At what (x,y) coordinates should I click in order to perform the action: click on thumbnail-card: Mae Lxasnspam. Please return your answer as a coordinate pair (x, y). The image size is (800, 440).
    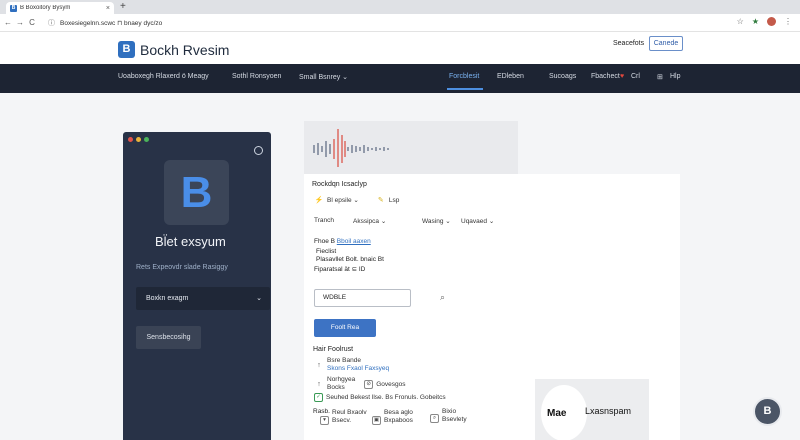
    Looking at the image, I should click on (592, 409).